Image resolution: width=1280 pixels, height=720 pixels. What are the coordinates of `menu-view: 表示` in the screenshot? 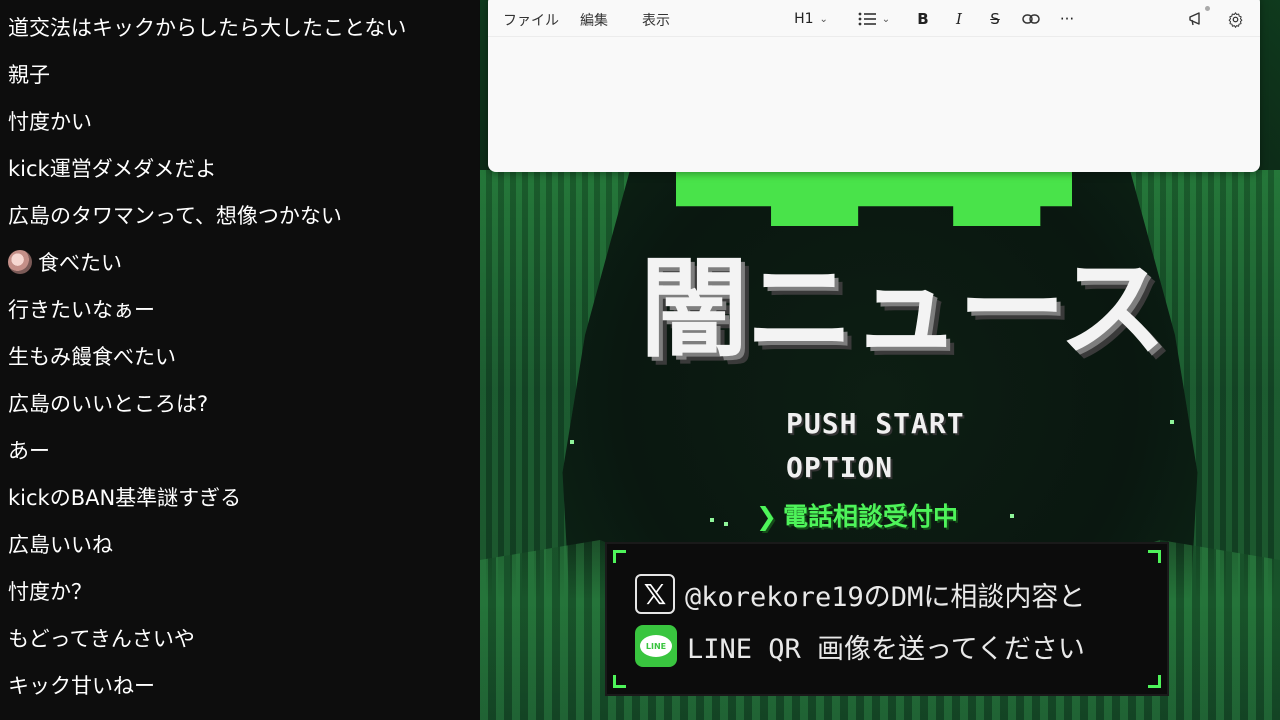 It's located at (656, 20).